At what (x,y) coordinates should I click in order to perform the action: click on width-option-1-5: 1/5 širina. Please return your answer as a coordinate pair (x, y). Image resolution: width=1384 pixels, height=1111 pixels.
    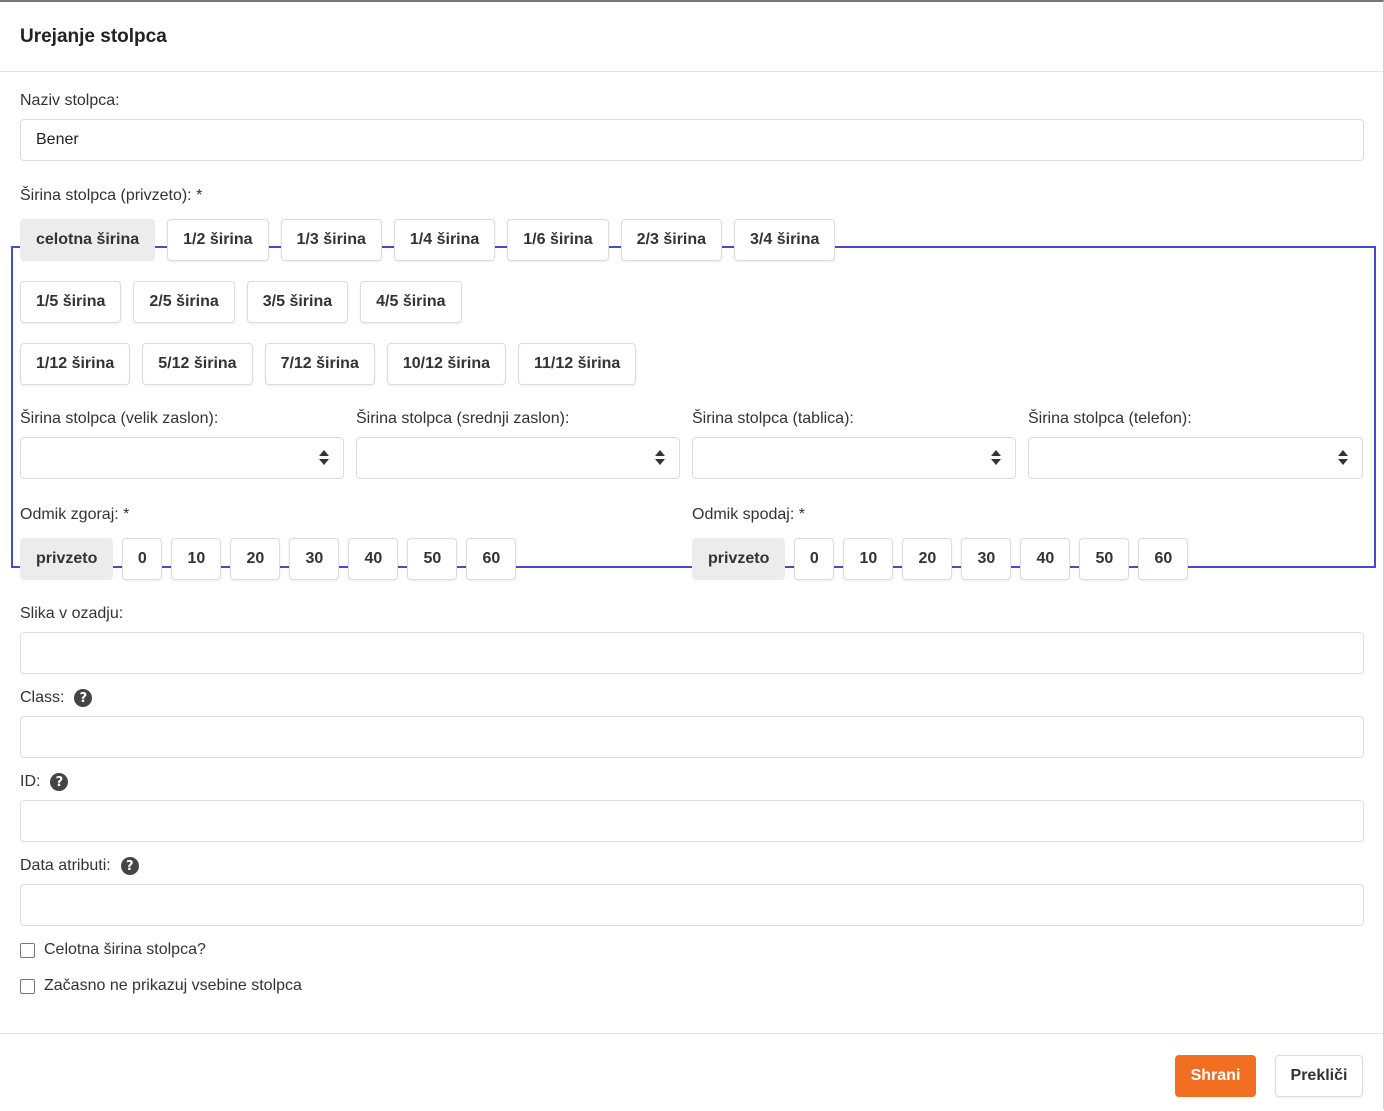
    Looking at the image, I should click on (71, 302).